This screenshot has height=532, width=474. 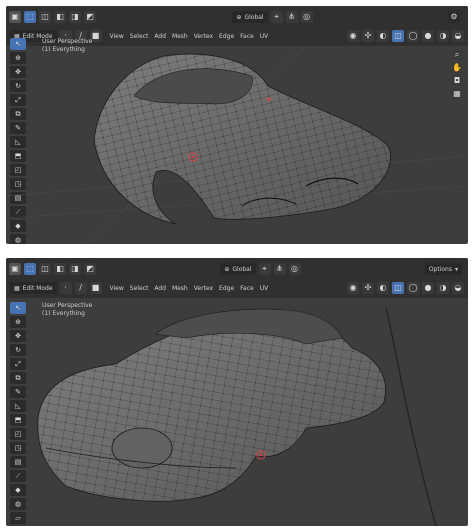 I want to click on view-name-text: User Perspective, so click(x=67, y=41).